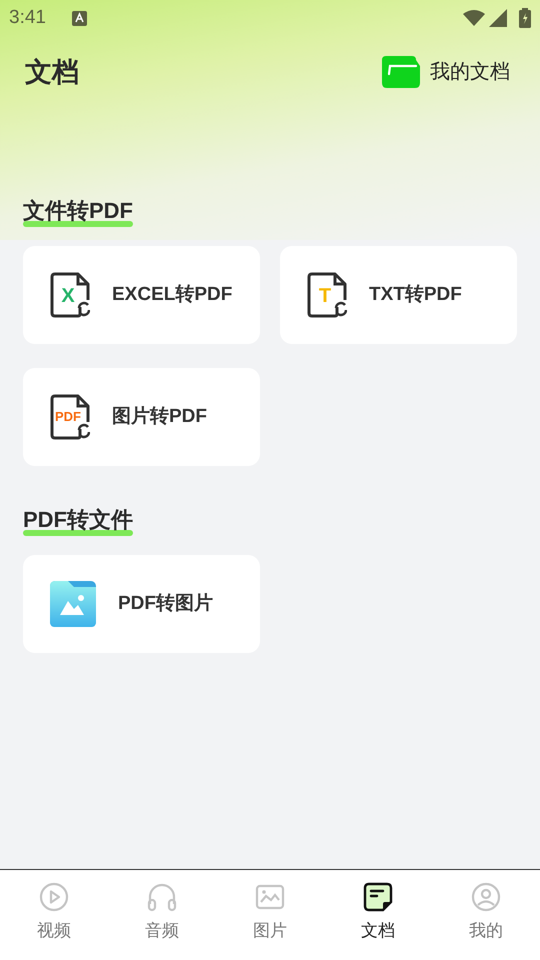 The image size is (540, 960). Describe the element at coordinates (415, 294) in the screenshot. I see `card-label: TXT转PDF` at that location.